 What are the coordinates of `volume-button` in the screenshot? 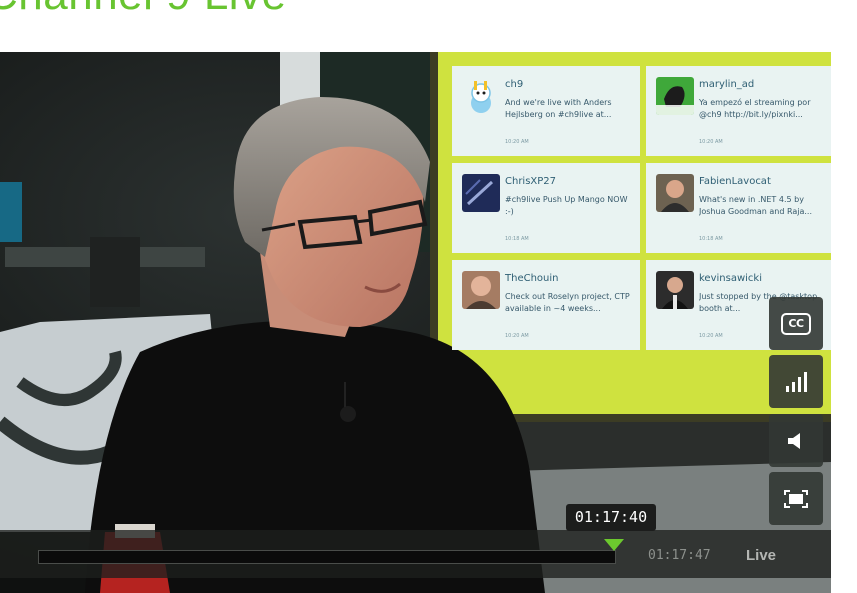 It's located at (796, 440).